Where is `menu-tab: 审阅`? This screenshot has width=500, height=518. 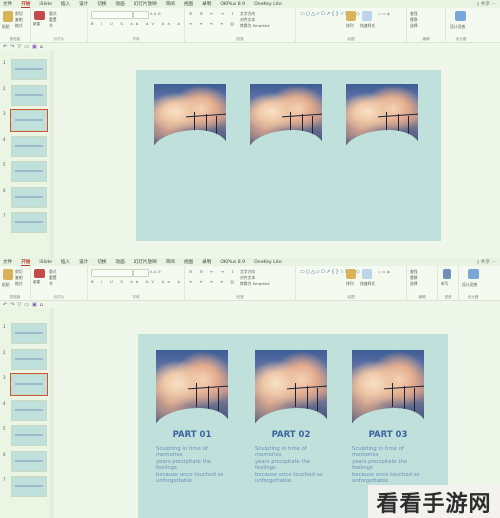
menu-tab: 审阅 is located at coordinates (170, 262).